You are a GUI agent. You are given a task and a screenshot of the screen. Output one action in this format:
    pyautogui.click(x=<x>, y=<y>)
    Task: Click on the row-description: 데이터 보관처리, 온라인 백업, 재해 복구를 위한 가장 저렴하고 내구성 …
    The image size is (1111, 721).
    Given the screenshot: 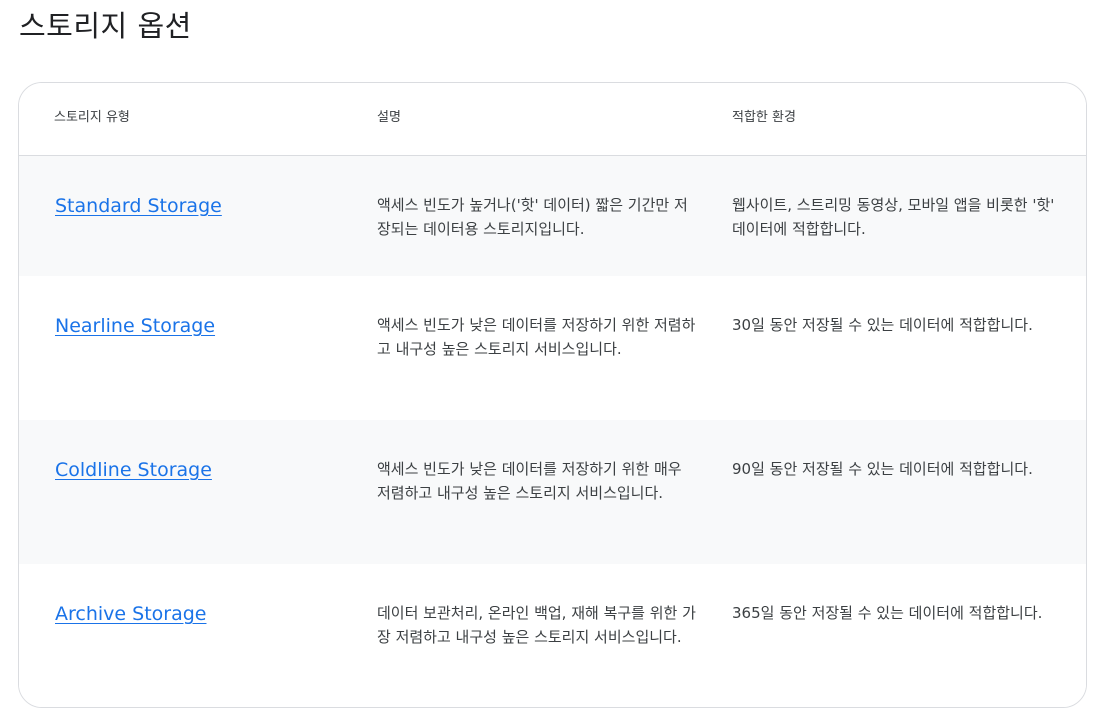 What is the action you would take?
    pyautogui.click(x=536, y=625)
    